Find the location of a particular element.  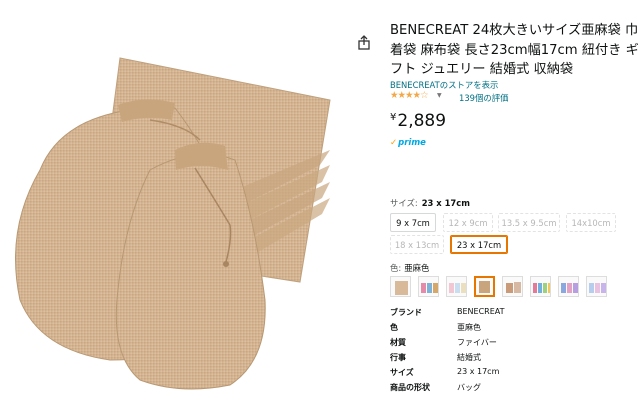

prime-badge: ✓prime is located at coordinates (408, 143).